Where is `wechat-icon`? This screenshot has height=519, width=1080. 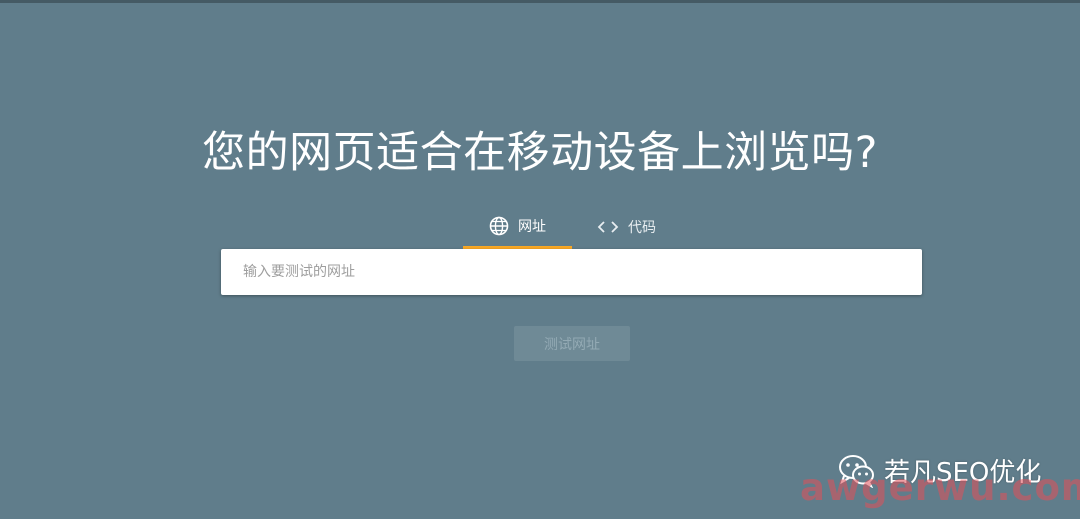 wechat-icon is located at coordinates (857, 471).